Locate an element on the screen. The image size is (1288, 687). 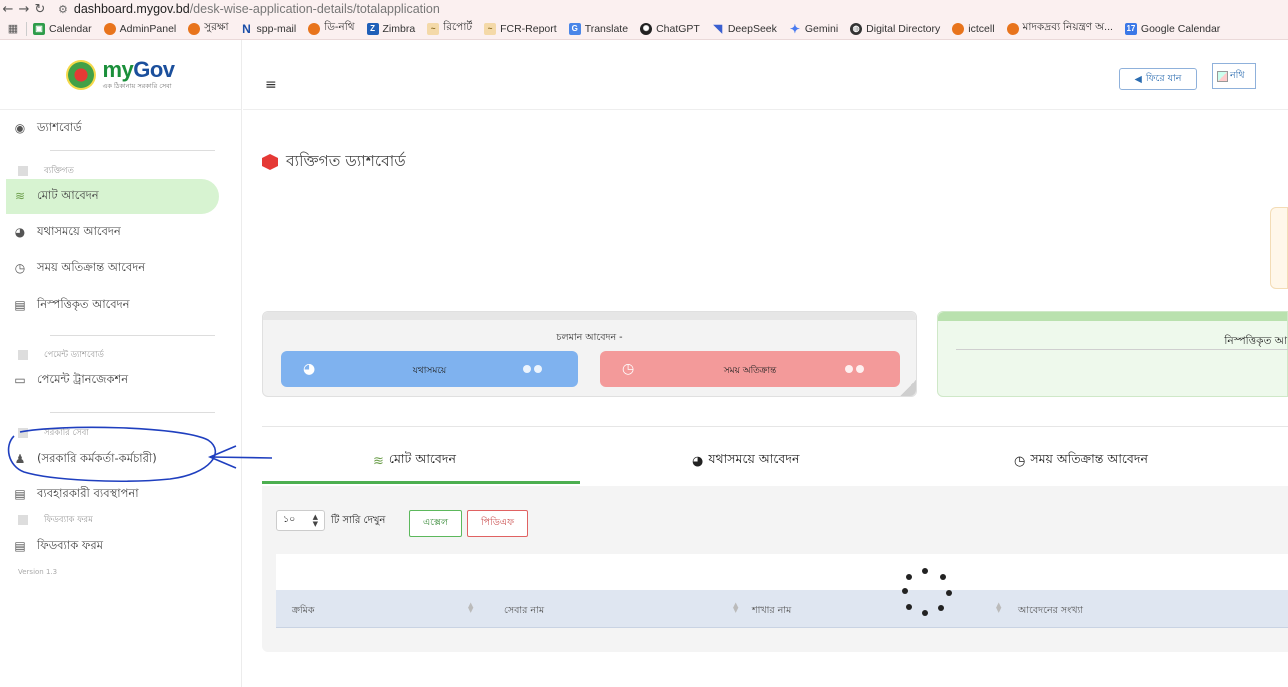
bookmark-ictcell: ictcell is located at coordinates (973, 28).